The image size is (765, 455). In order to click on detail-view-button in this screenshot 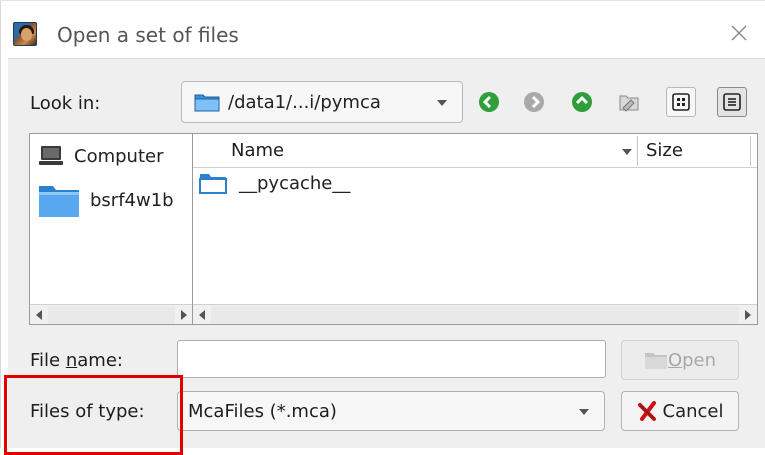, I will do `click(732, 102)`.